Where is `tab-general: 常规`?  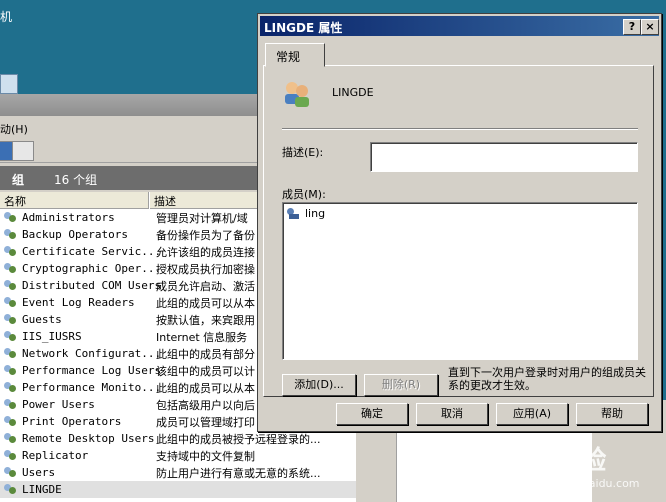 tab-general: 常规 is located at coordinates (295, 55).